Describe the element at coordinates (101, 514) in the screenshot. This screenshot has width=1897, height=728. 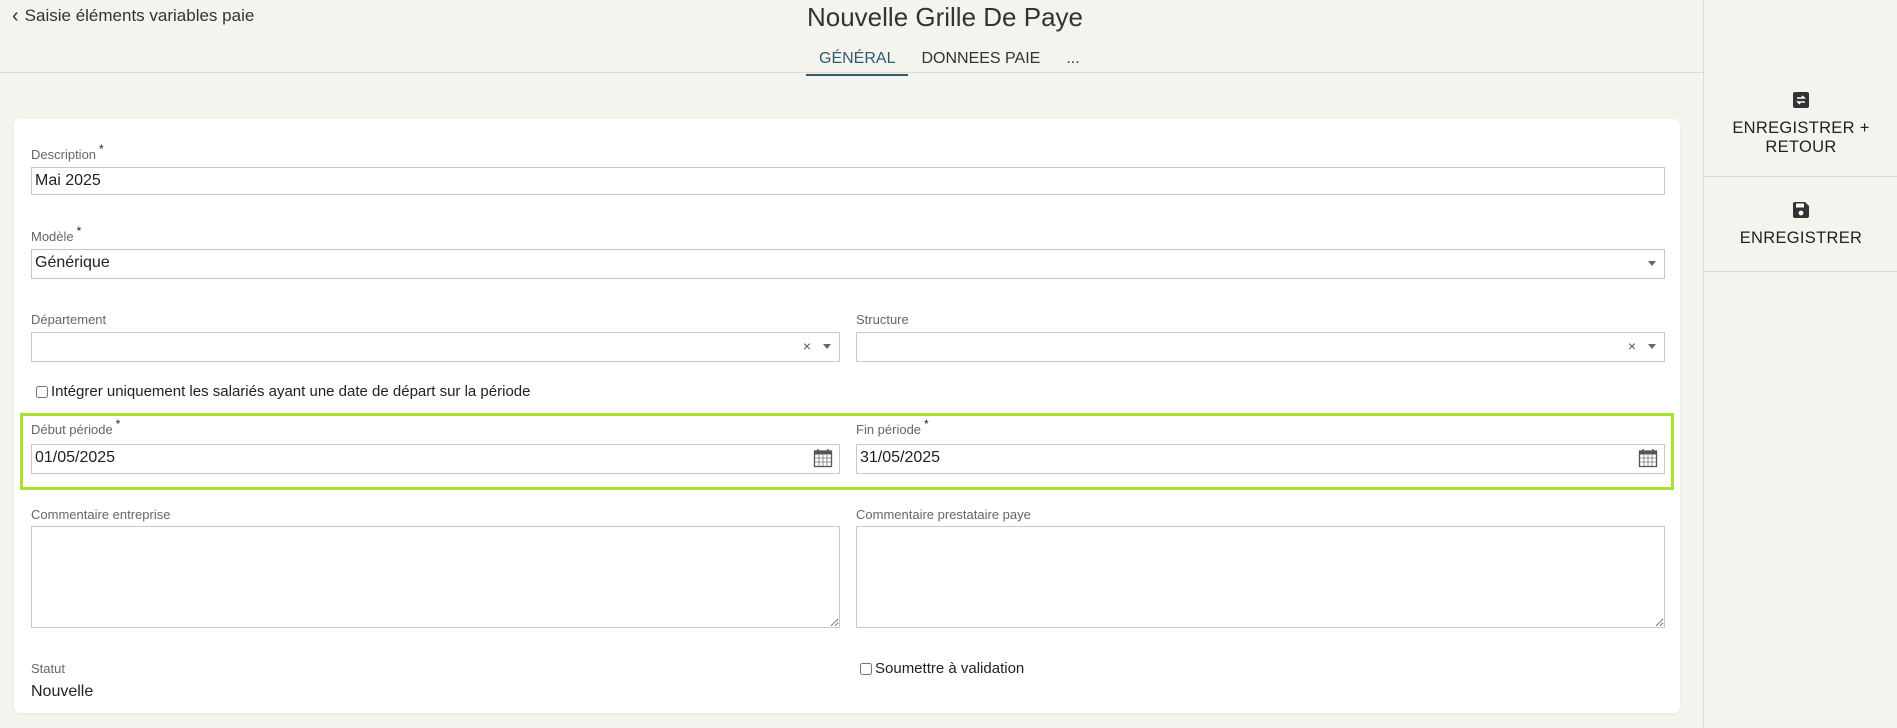
I see `commentaire-entreprise-label: Commentaire entreprise` at that location.